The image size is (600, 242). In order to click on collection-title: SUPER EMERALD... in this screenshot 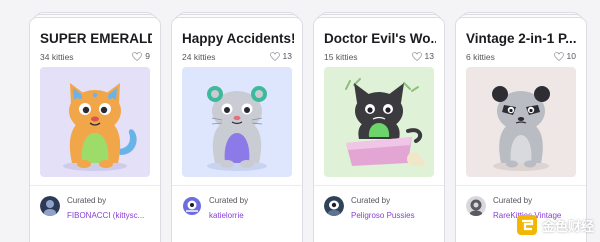, I will do `click(96, 38)`.